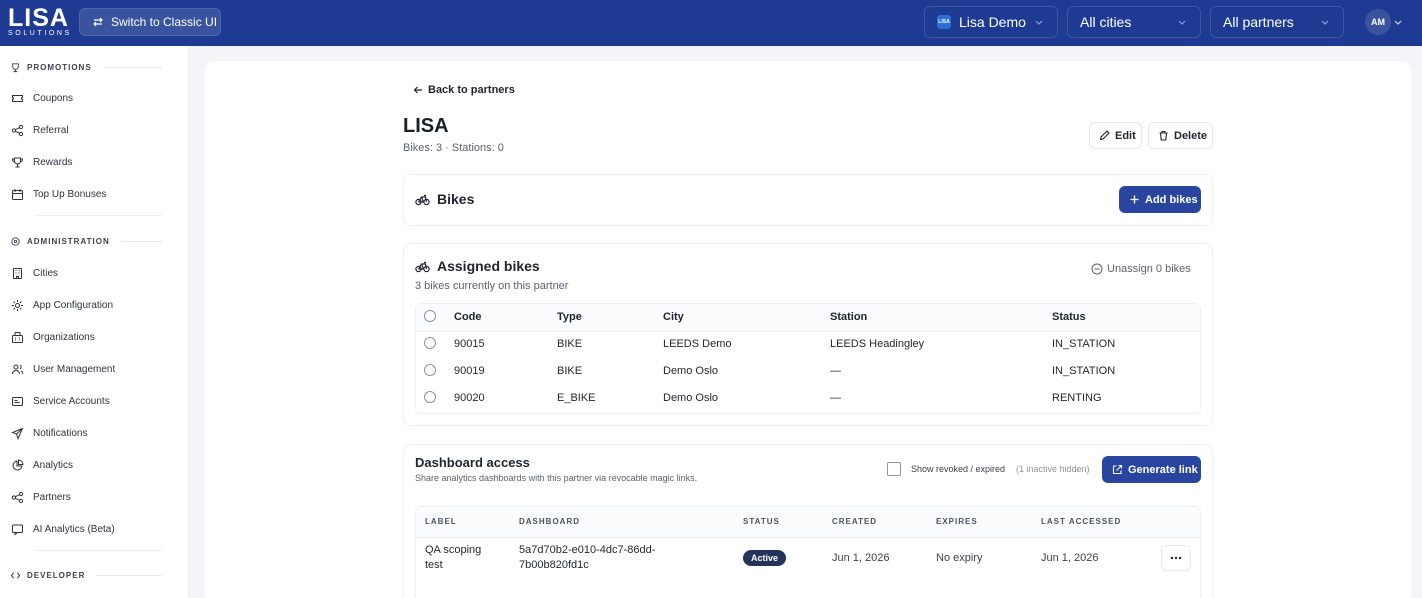 Image resolution: width=1422 pixels, height=598 pixels. Describe the element at coordinates (1134, 199) in the screenshot. I see `plus-icon` at that location.